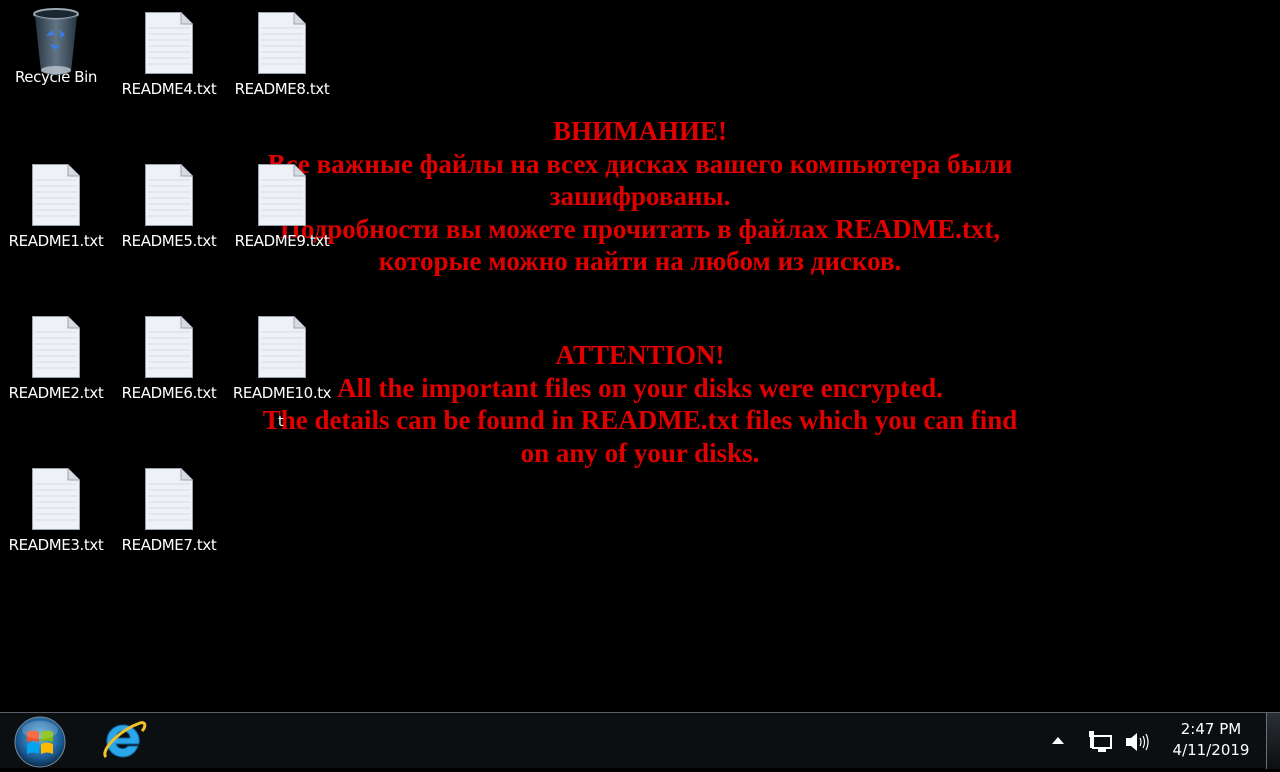 Image resolution: width=1280 pixels, height=772 pixels. What do you see at coordinates (169, 545) in the screenshot?
I see `desktop-icon-label: README7.txt` at bounding box center [169, 545].